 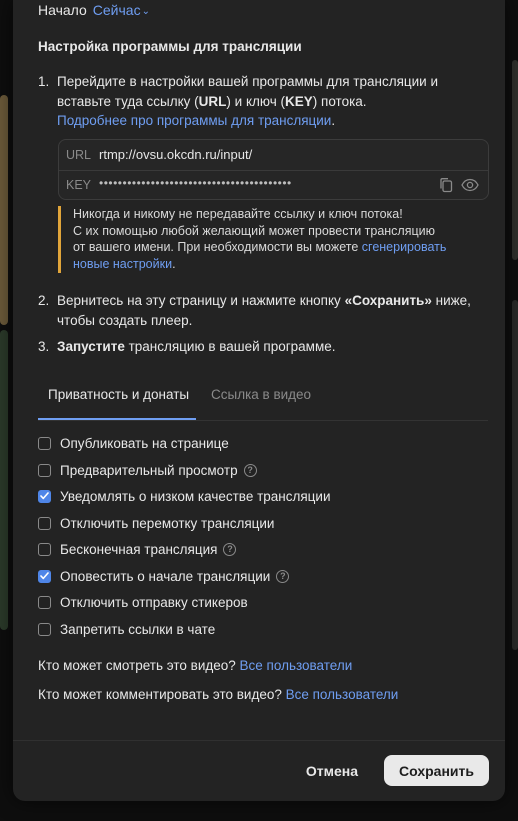 What do you see at coordinates (175, 154) in the screenshot?
I see `url-field: rtmp://ovsu.okcdn.ru/input/` at bounding box center [175, 154].